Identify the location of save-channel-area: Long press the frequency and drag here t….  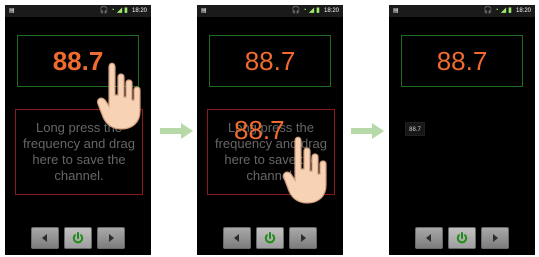
(79, 152).